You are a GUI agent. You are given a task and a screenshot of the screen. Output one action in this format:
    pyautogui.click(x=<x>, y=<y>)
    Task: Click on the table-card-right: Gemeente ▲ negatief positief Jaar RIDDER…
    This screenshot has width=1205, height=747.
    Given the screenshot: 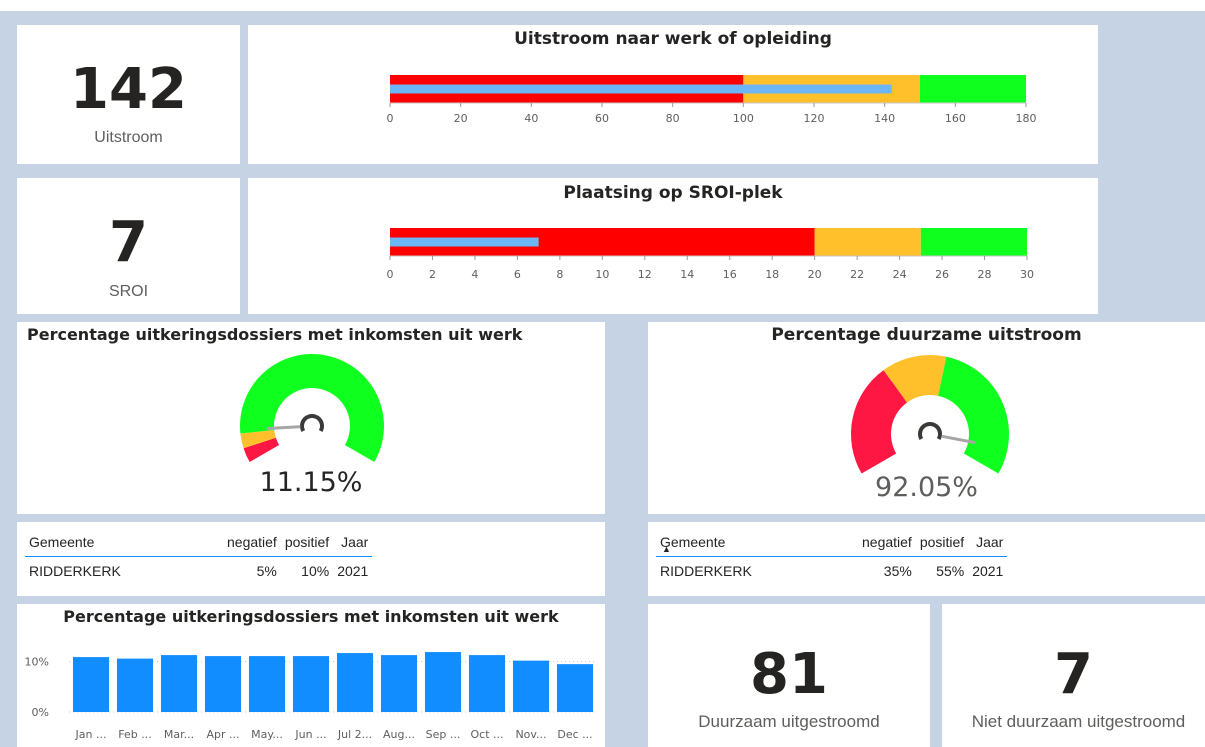 What is the action you would take?
    pyautogui.click(x=926, y=559)
    